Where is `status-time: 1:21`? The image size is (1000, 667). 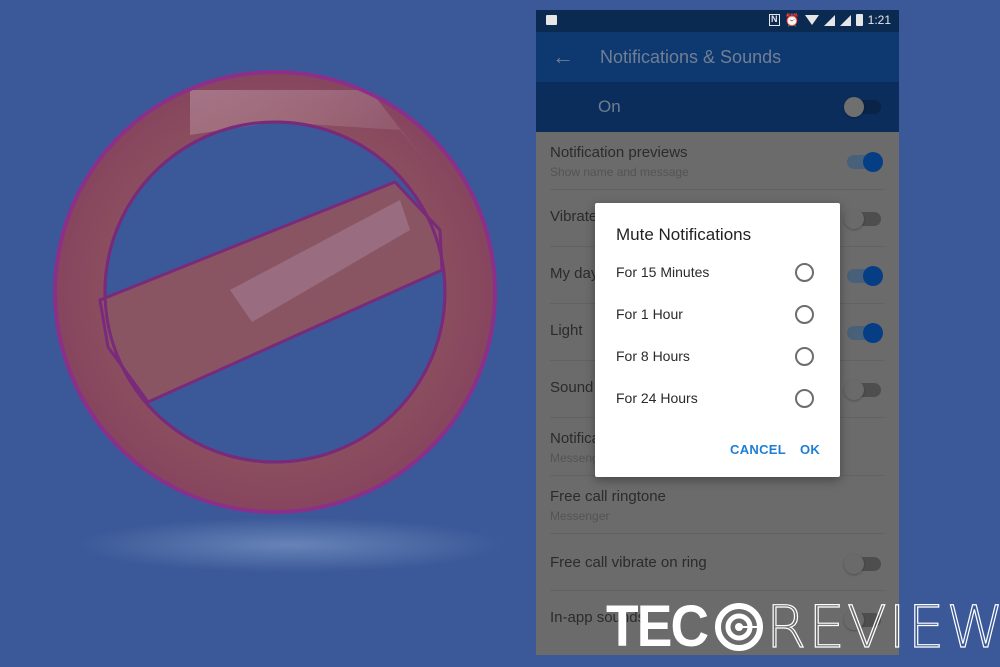 status-time: 1:21 is located at coordinates (879, 20).